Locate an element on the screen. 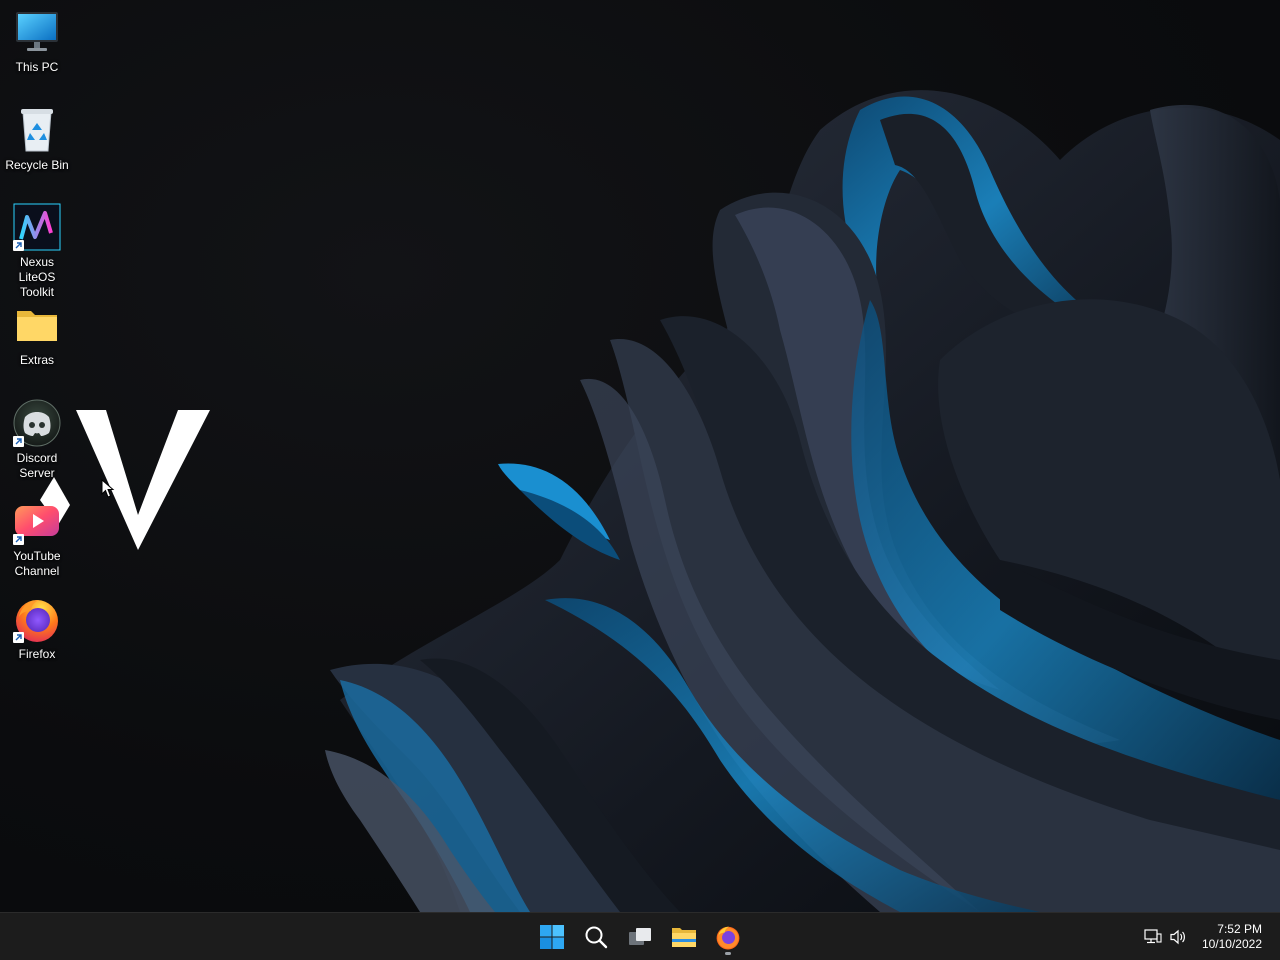 The width and height of the screenshot is (1280, 960). search-button is located at coordinates (596, 937).